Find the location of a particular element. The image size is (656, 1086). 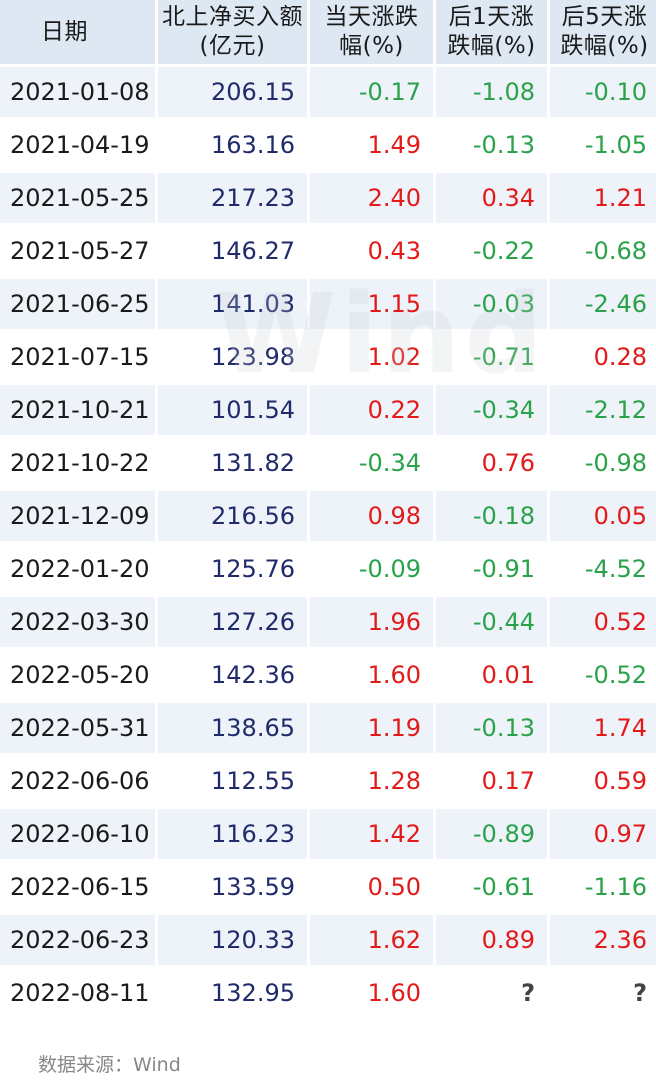

cell-net-buy: 132.95 is located at coordinates (232, 993).